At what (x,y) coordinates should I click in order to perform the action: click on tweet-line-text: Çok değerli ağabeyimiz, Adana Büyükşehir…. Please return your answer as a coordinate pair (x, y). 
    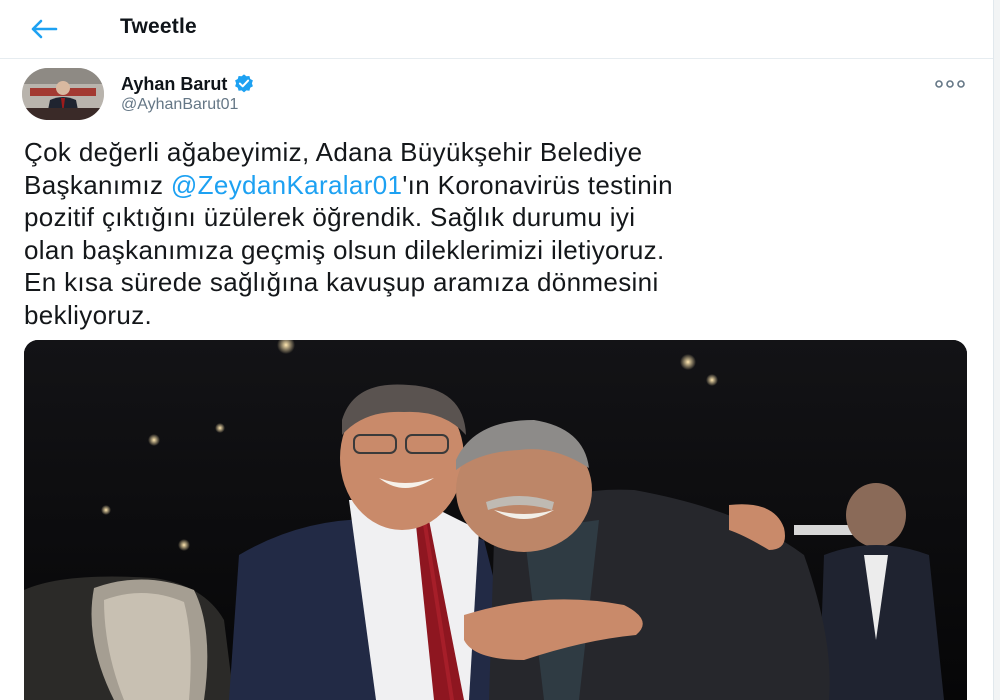
    Looking at the image, I should click on (333, 152).